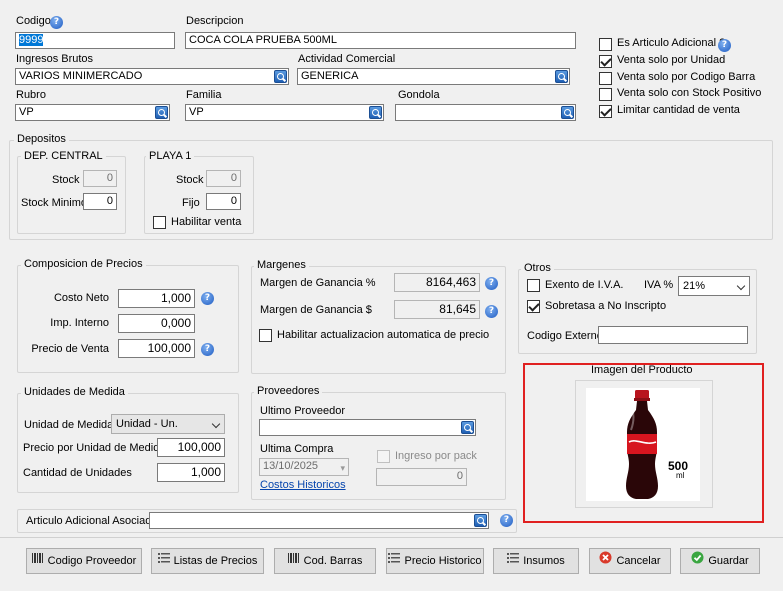  I want to click on ganancia-pct-help-icon: ?, so click(491, 283).